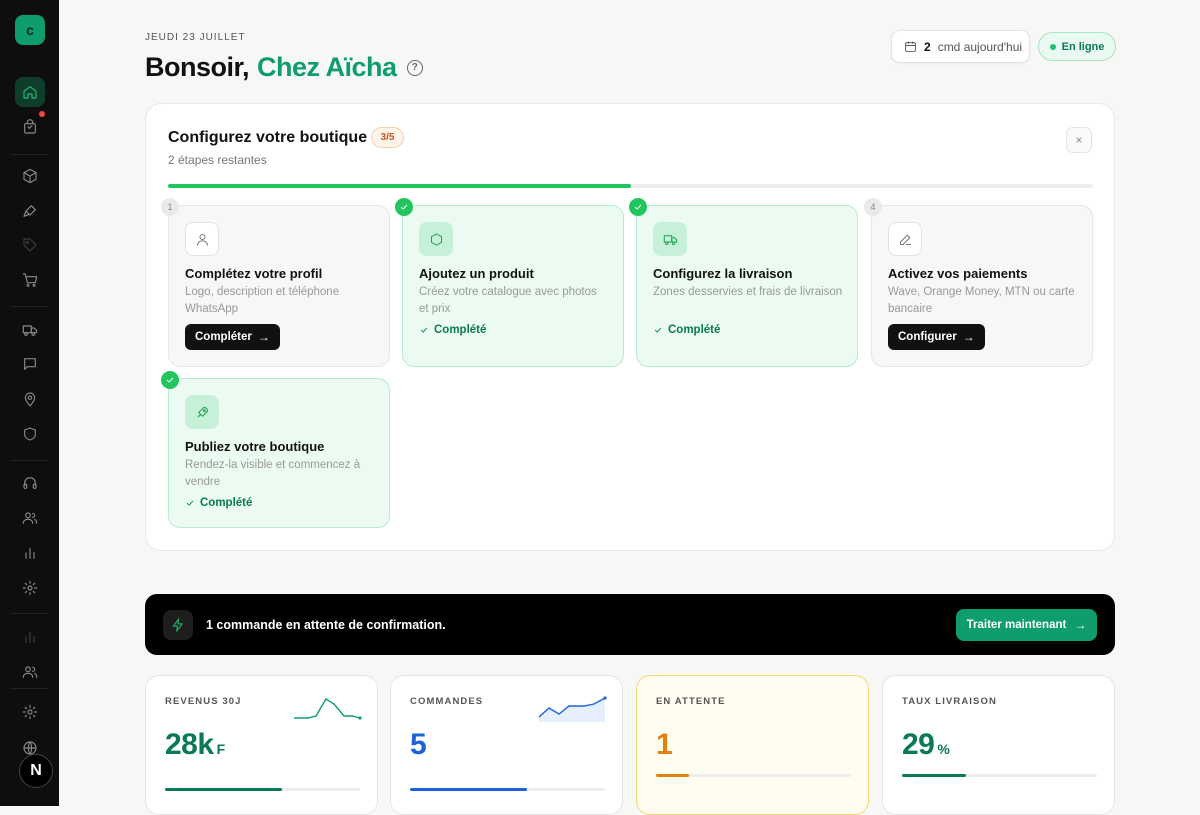 The width and height of the screenshot is (1200, 815). Describe the element at coordinates (506, 745) in the screenshot. I see `stat-card-orders: COMMANDES 5` at that location.